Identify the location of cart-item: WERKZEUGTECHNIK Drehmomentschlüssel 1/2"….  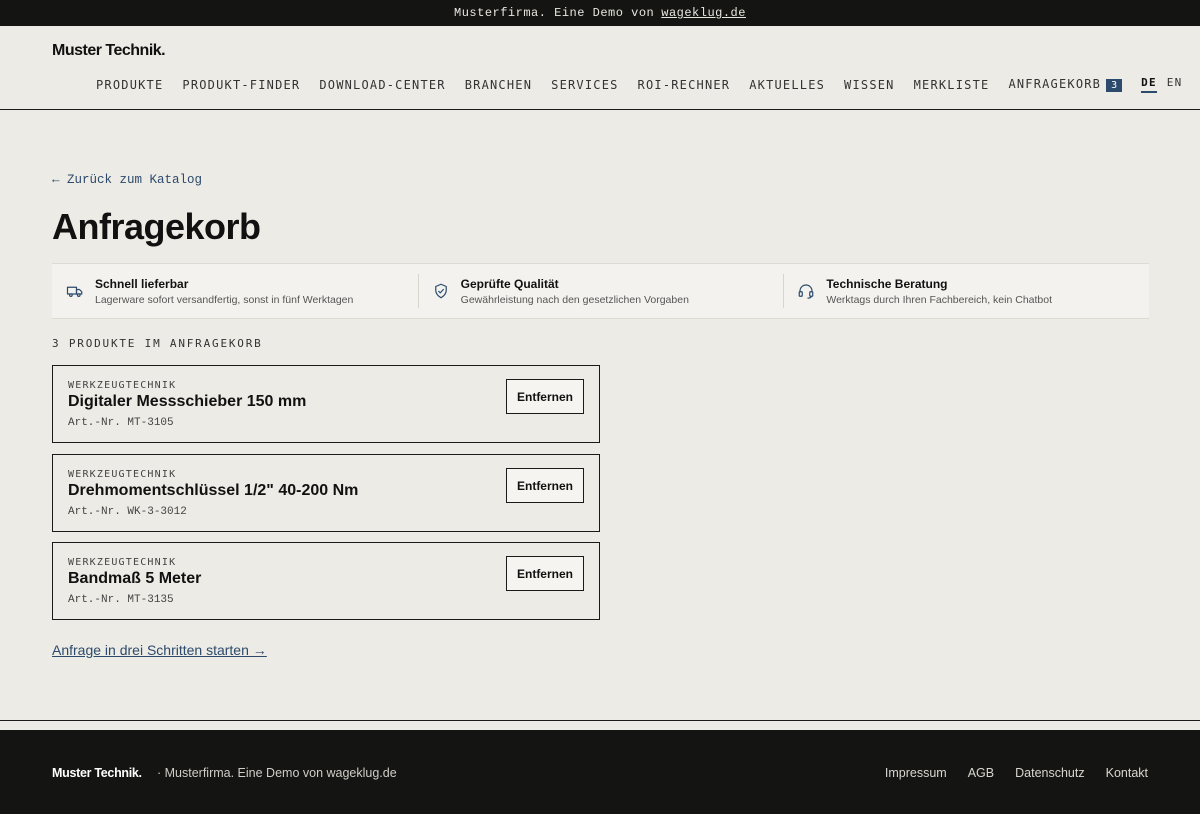
(326, 493).